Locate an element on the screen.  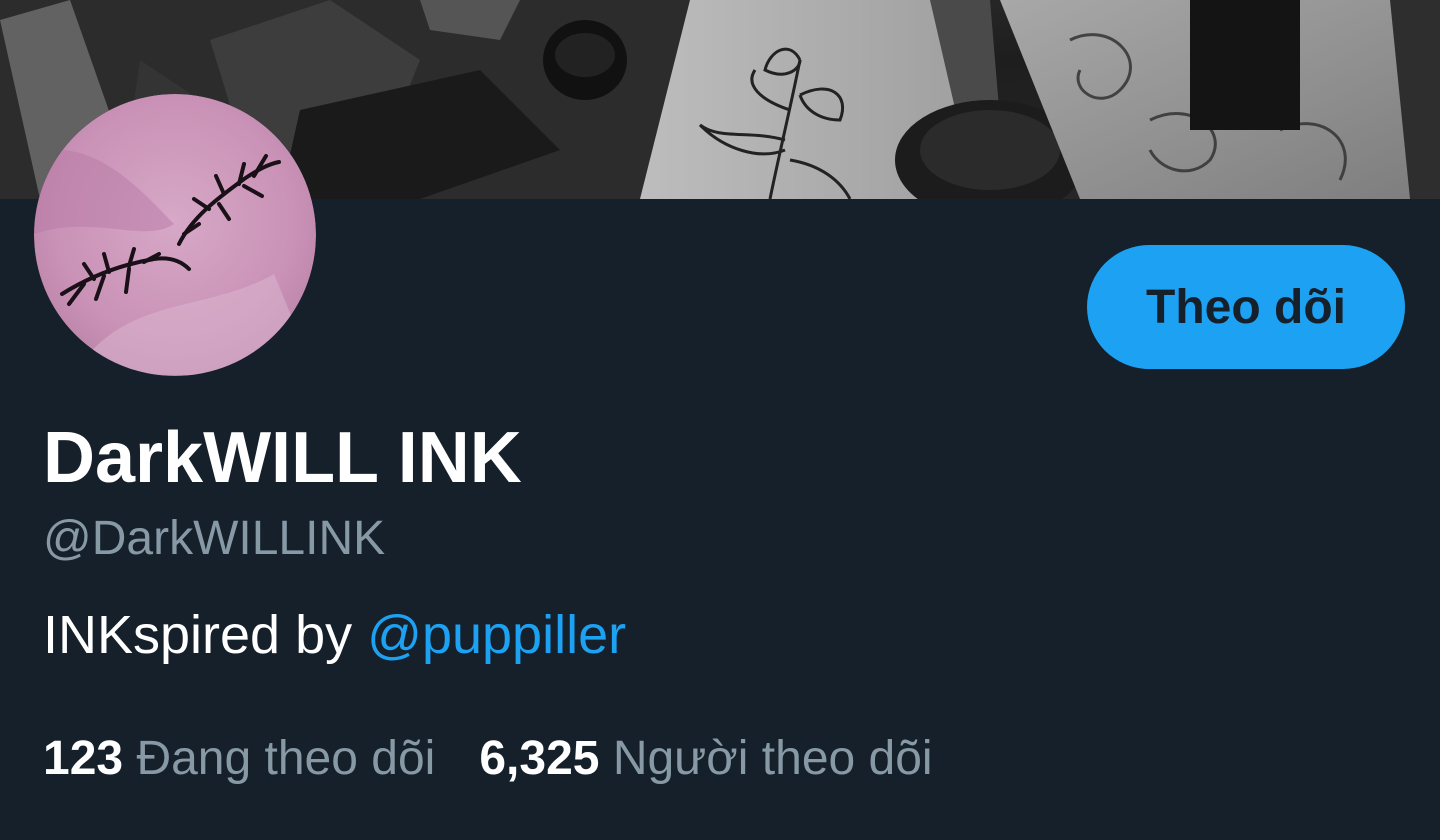
following-stat: 123 Đang theo dõi is located at coordinates (239, 759).